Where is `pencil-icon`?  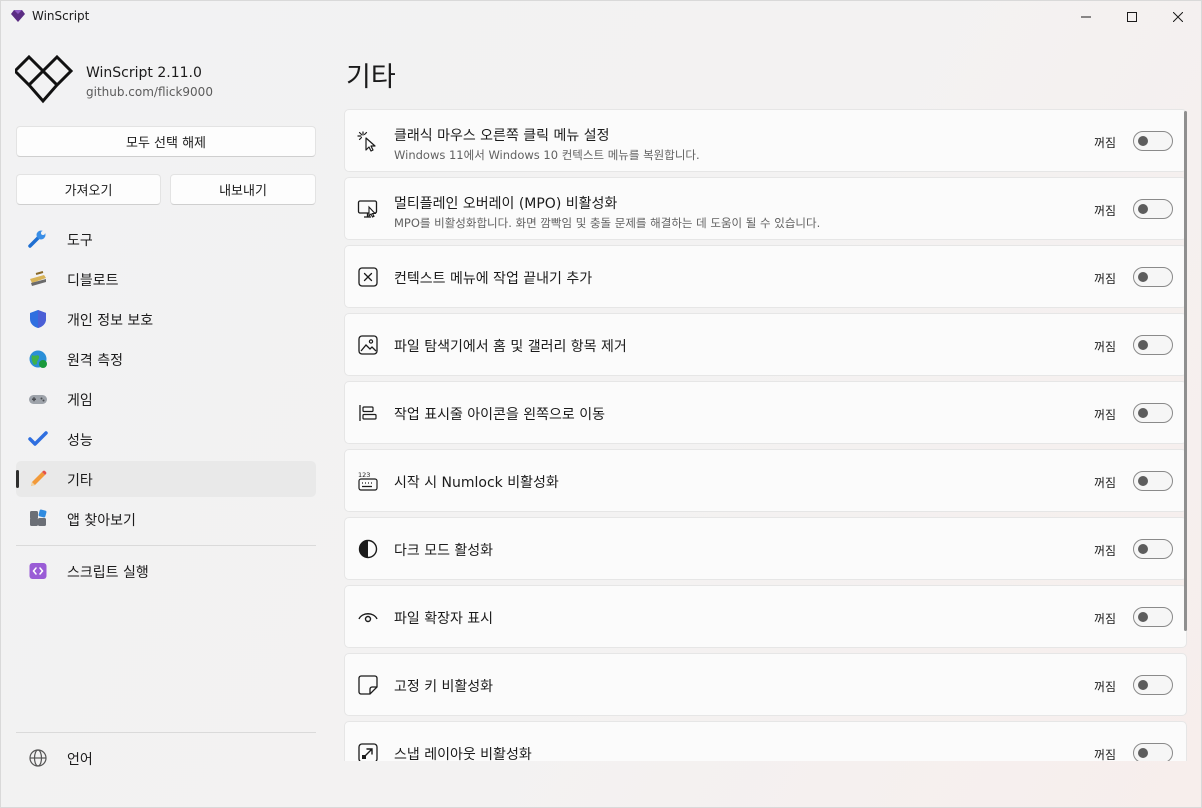 pencil-icon is located at coordinates (39, 478).